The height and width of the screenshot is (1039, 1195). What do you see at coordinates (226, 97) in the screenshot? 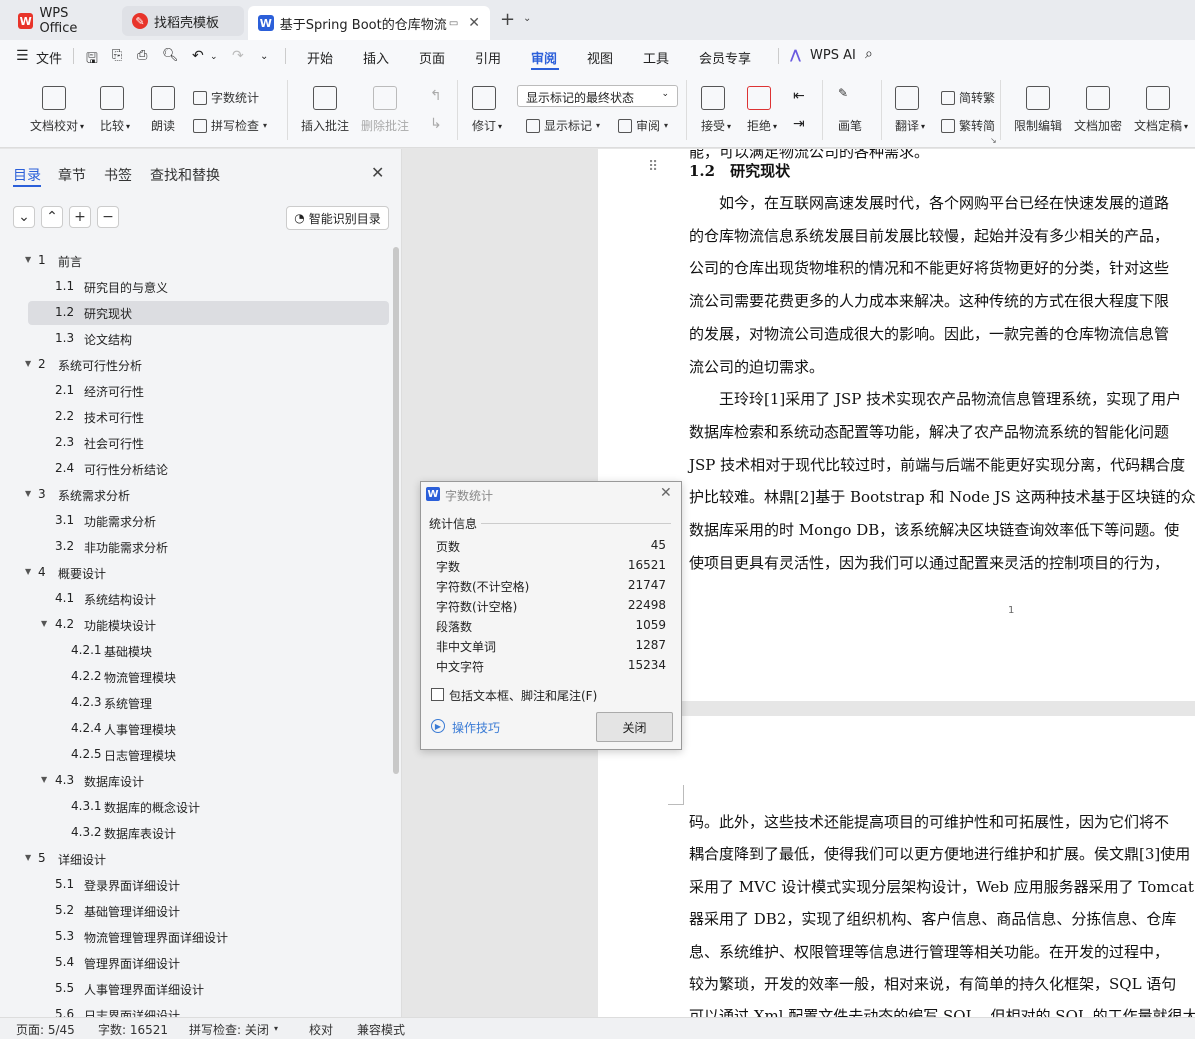
I see `word-count-button: 字数统计` at bounding box center [226, 97].